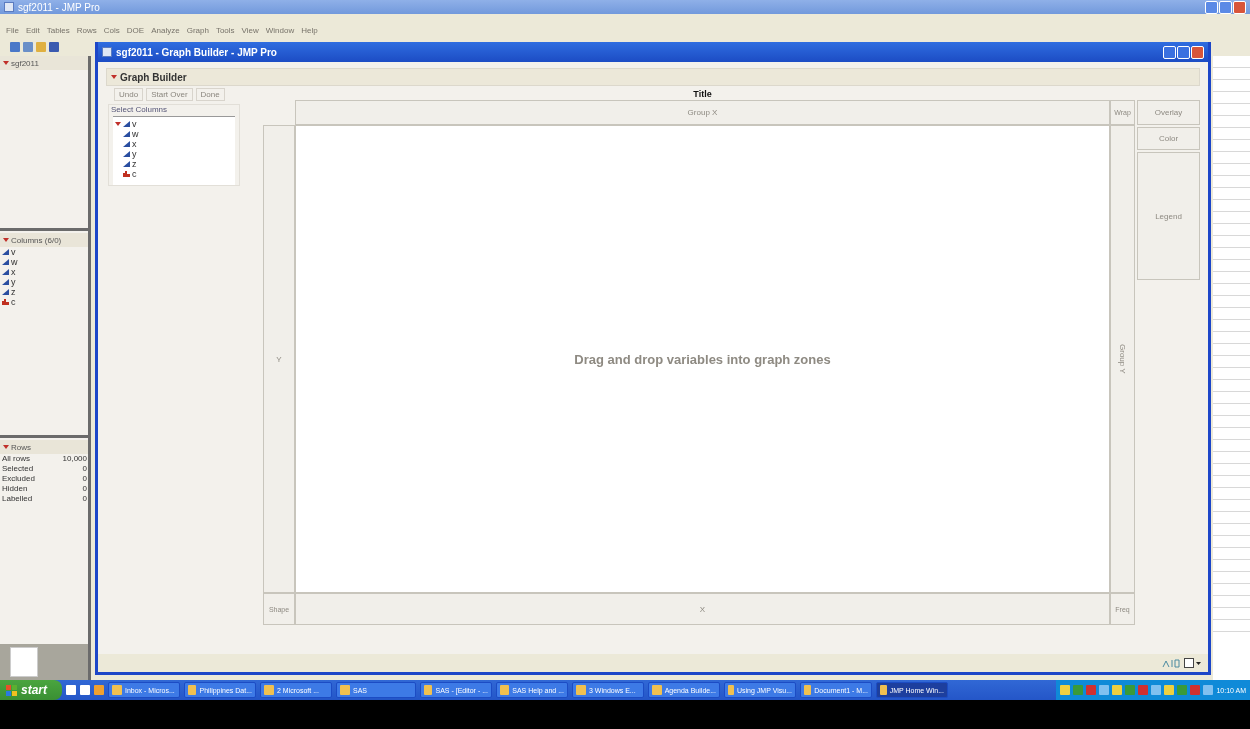 This screenshot has width=1250, height=729. What do you see at coordinates (225, 30) in the screenshot?
I see `menu-item: Tools` at bounding box center [225, 30].